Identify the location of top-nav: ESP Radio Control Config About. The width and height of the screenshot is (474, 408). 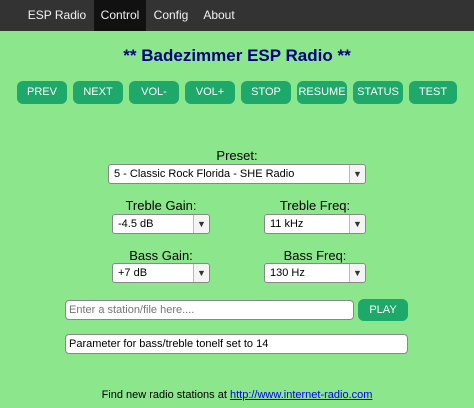
(237, 15).